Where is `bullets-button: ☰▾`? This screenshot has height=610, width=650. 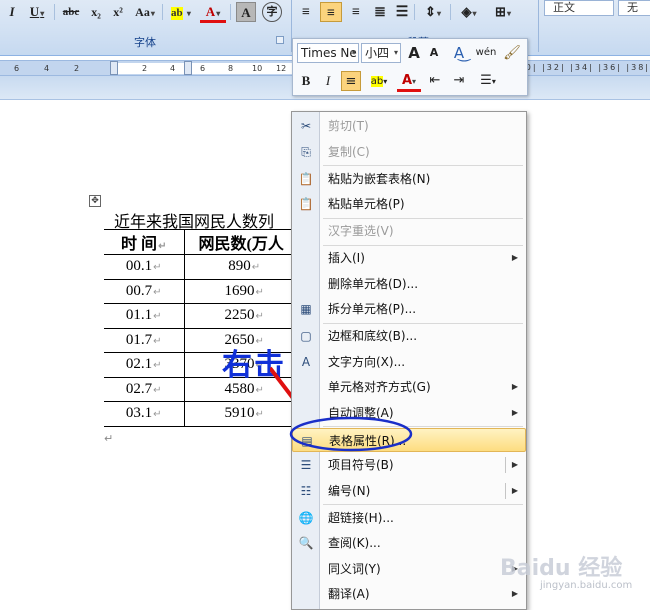
bullets-button: ☰▾ is located at coordinates (488, 81).